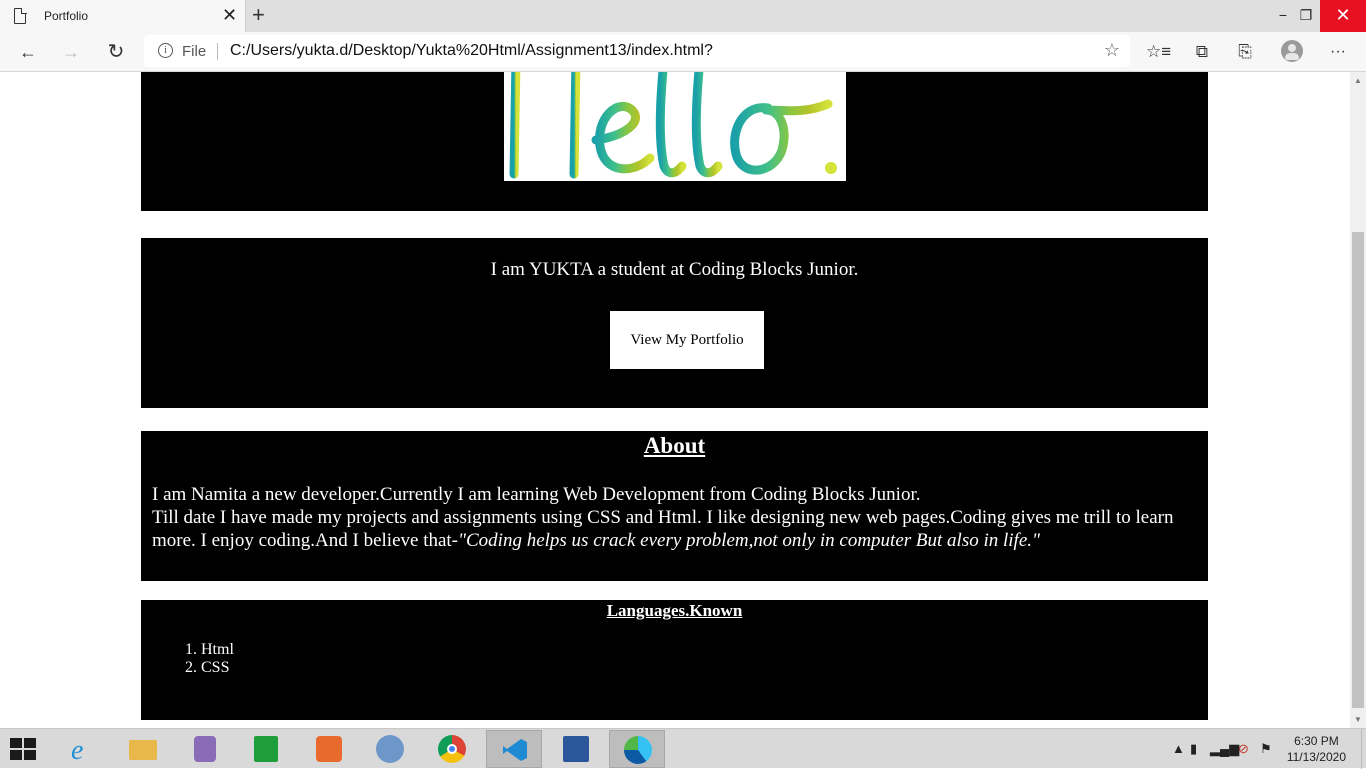 The image size is (1366, 769). I want to click on close-window-button: ✕, so click(1343, 16).